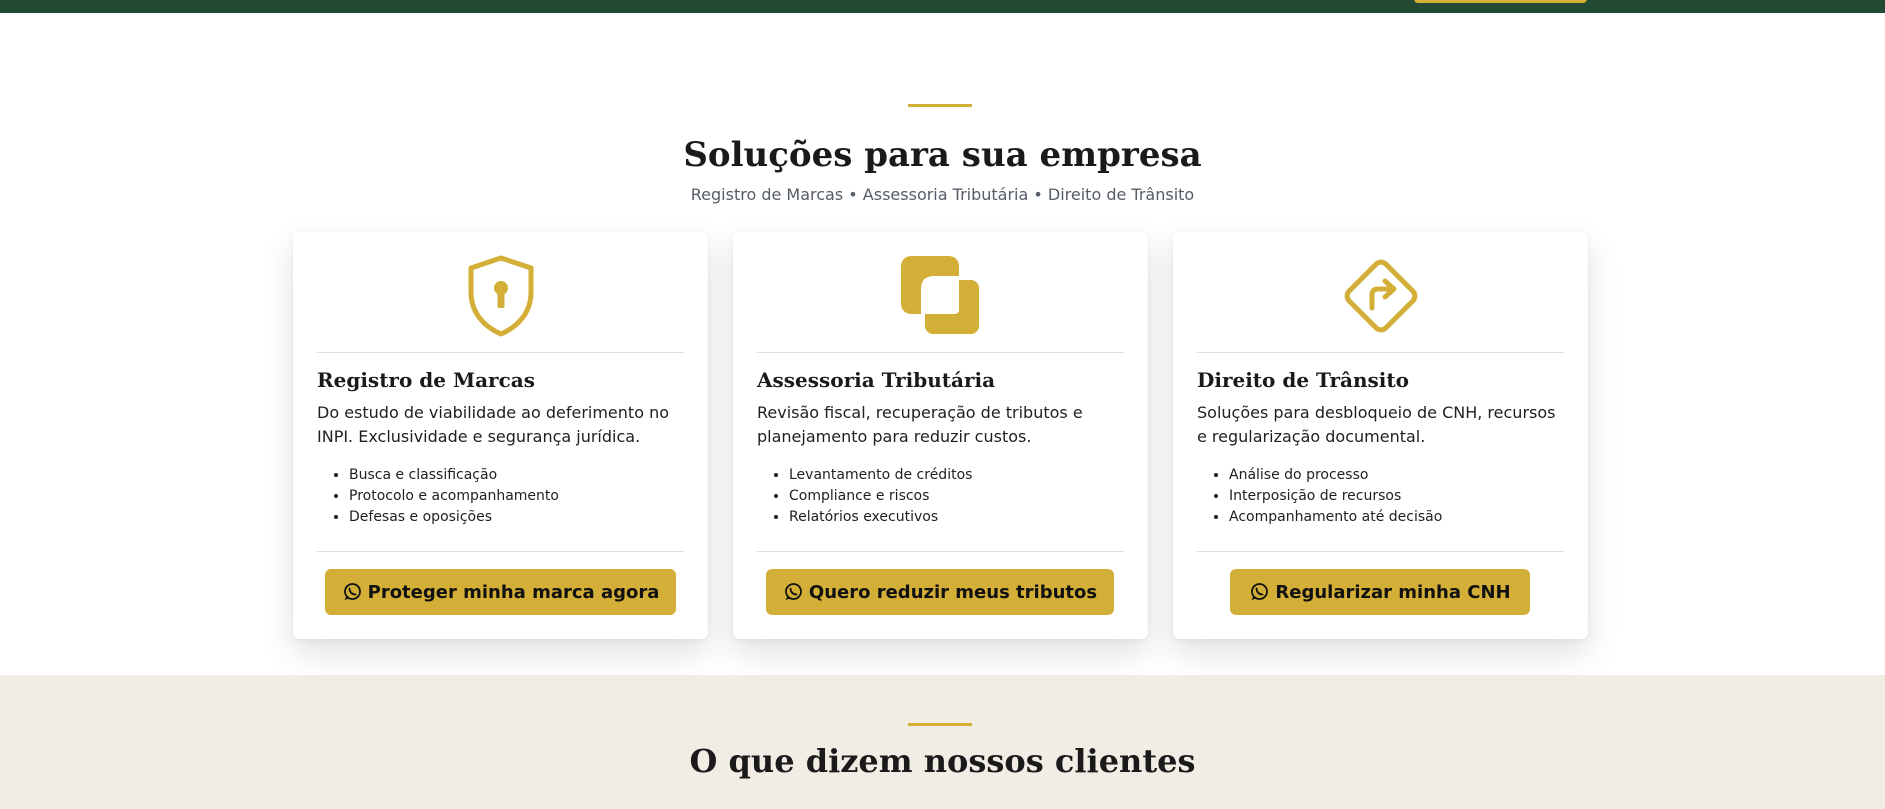 This screenshot has width=1885, height=809. What do you see at coordinates (940, 724) in the screenshot?
I see `testimonials-accent-line` at bounding box center [940, 724].